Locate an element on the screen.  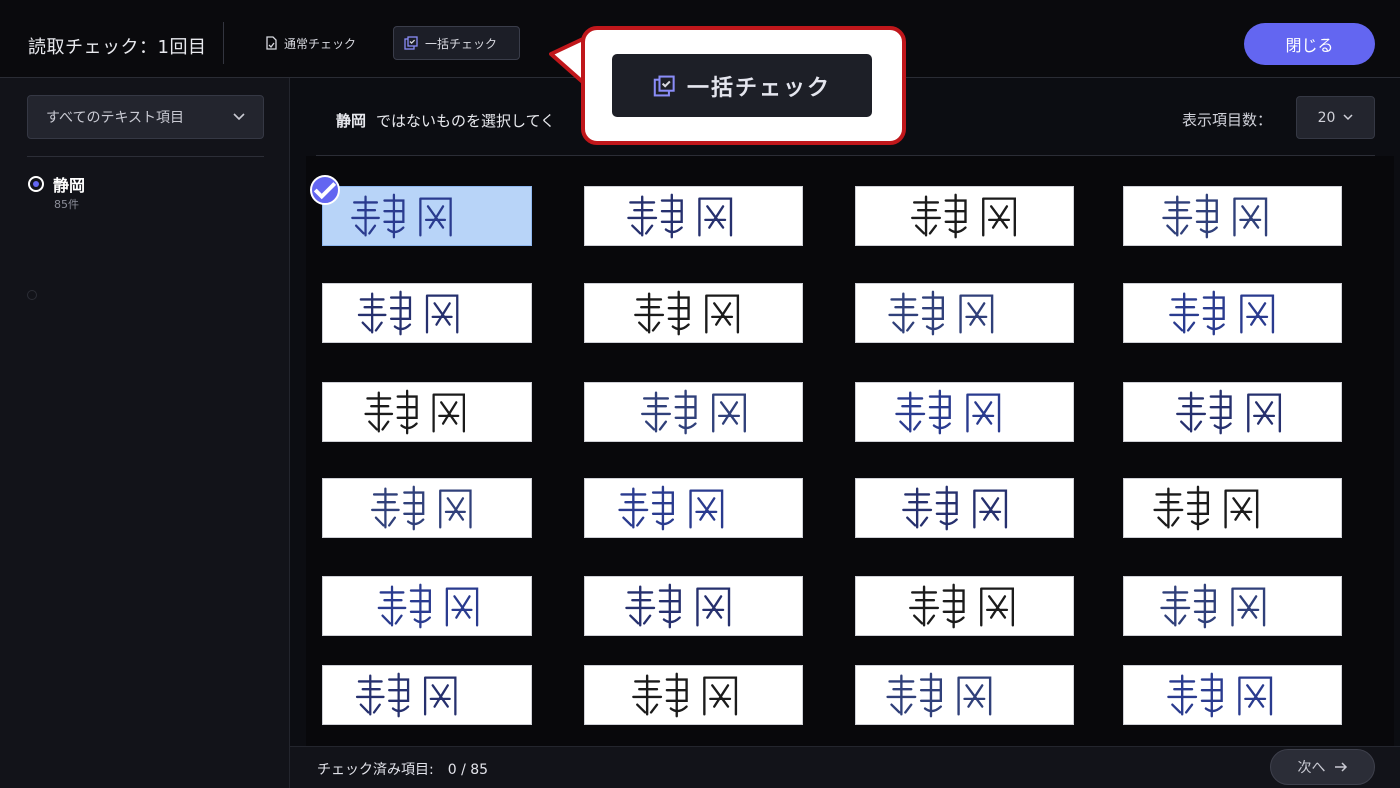
display-count-label: 表示項目数： is located at coordinates (1227, 120).